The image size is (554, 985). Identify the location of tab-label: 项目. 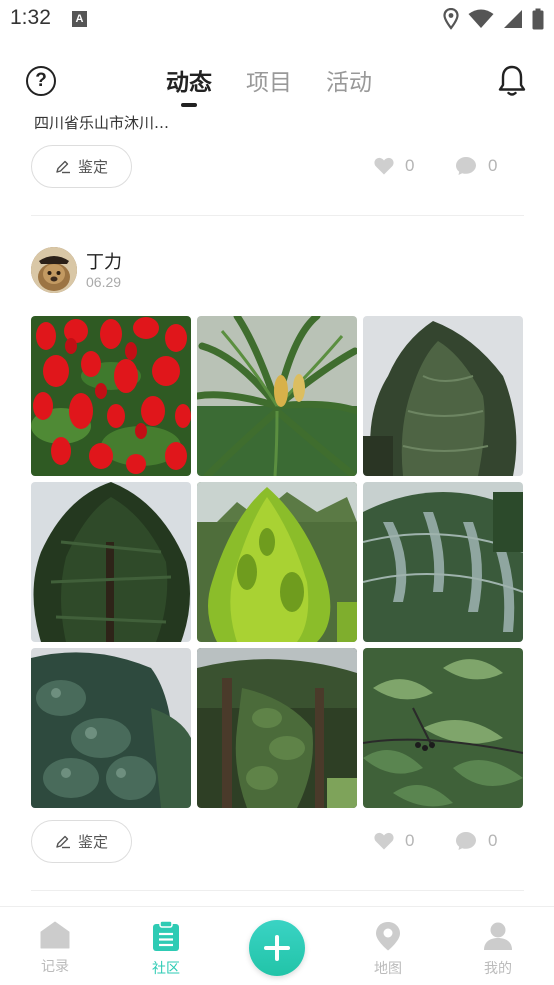
(269, 83).